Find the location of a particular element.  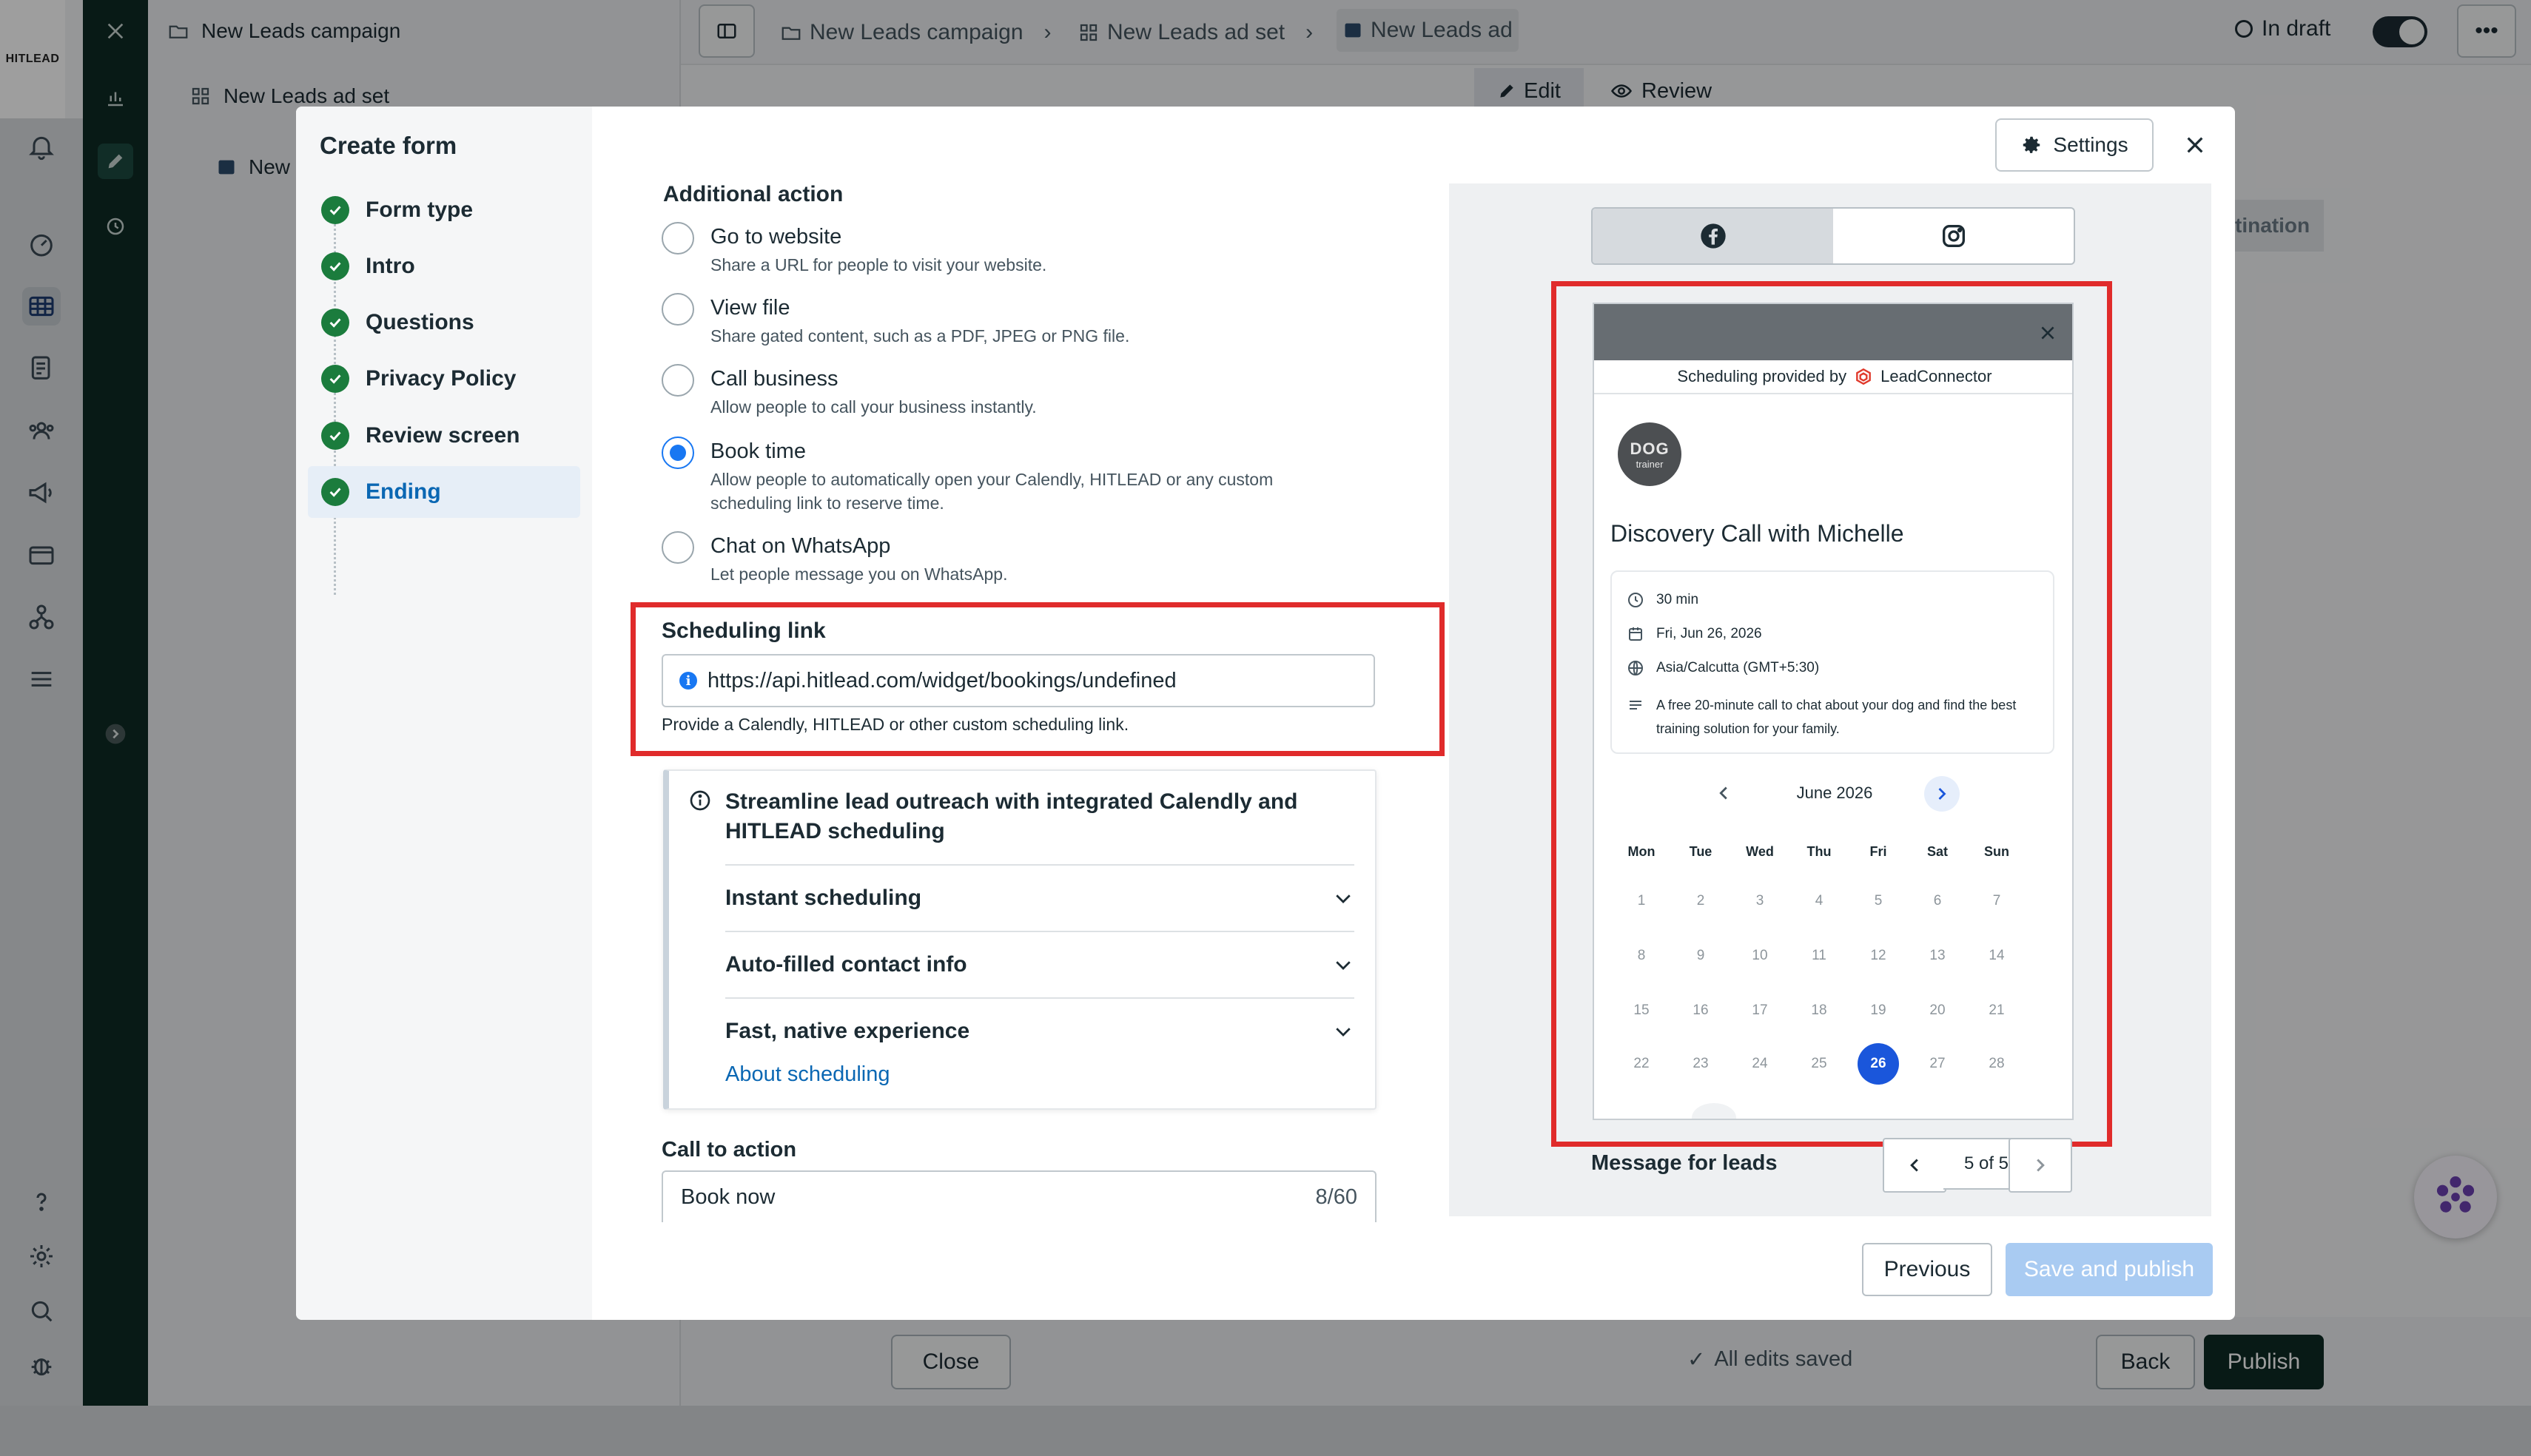

calendar-next-button is located at coordinates (1942, 794).